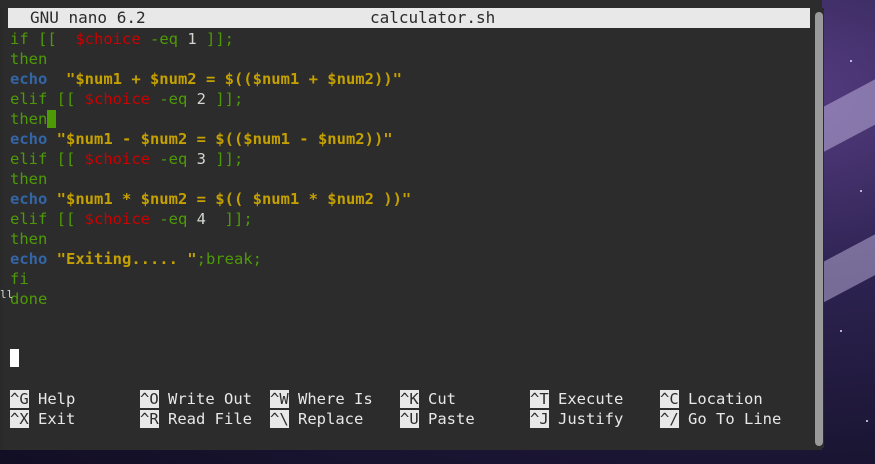 The height and width of the screenshot is (464, 875). I want to click on code-line: elif [[ $choice -eq 2 ]];, so click(126, 99).